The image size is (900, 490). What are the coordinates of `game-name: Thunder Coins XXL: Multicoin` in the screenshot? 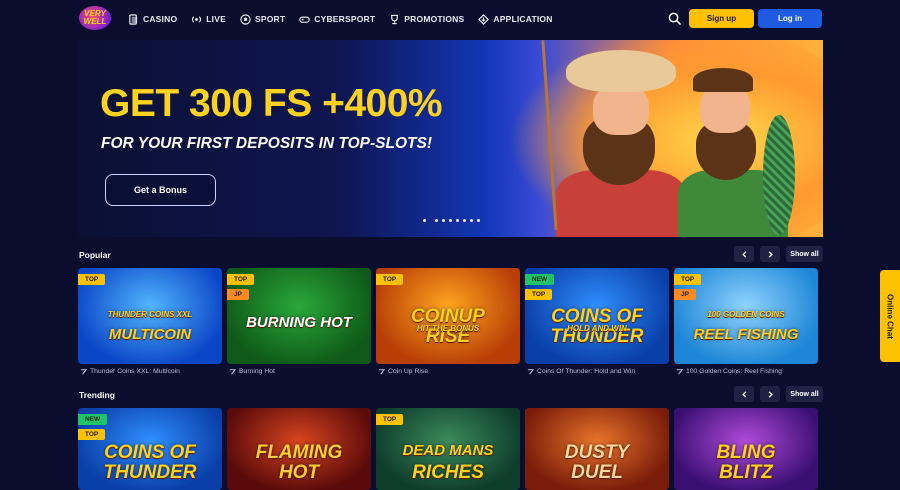 It's located at (130, 371).